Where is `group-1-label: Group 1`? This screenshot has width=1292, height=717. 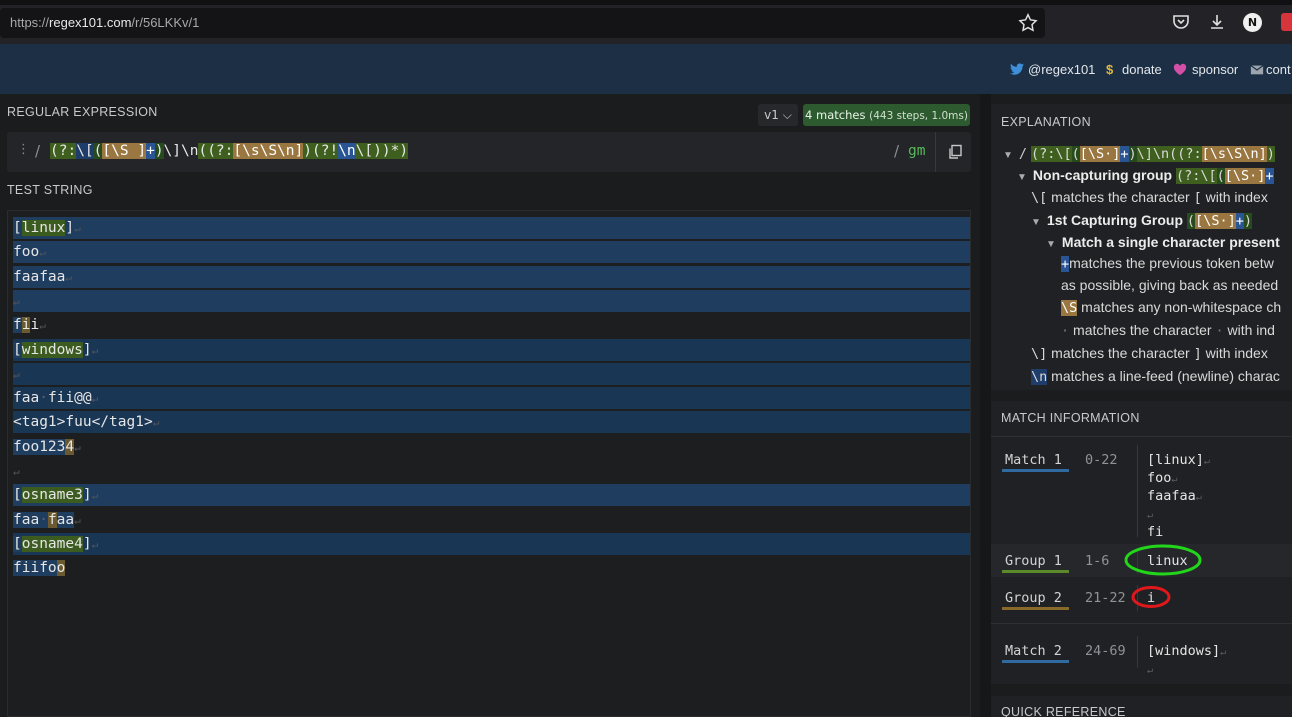 group-1-label: Group 1 is located at coordinates (1033, 561).